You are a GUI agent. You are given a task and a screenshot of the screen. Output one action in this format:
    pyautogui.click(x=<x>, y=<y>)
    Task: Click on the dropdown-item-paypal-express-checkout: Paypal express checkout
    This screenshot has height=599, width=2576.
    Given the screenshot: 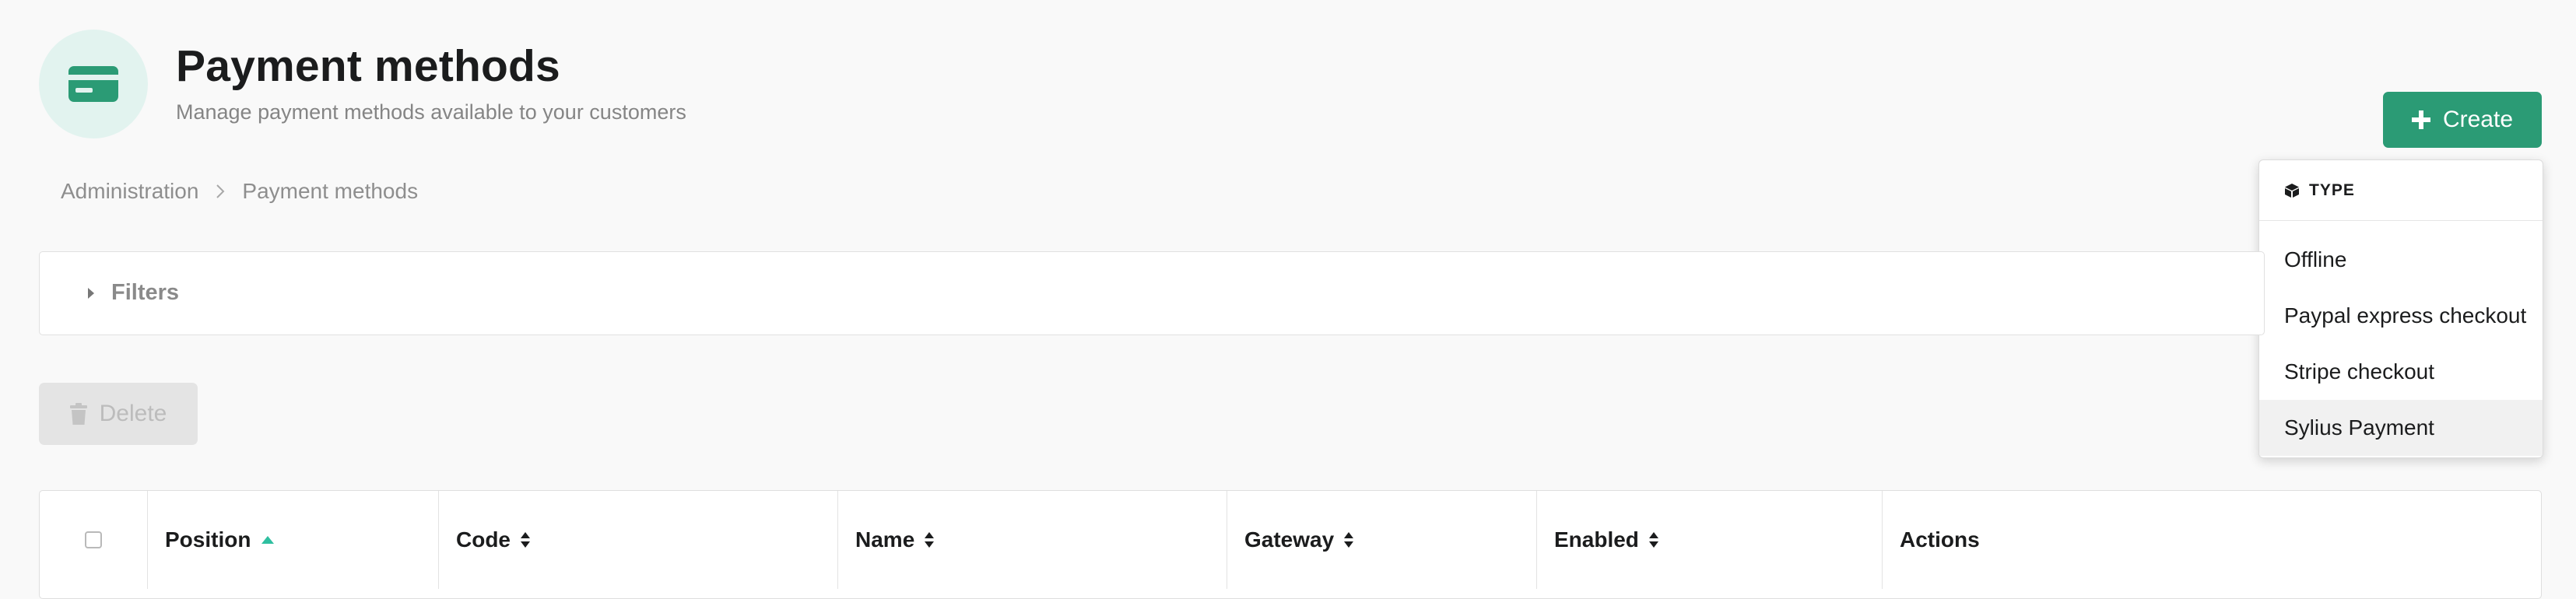 What is the action you would take?
    pyautogui.click(x=2401, y=316)
    